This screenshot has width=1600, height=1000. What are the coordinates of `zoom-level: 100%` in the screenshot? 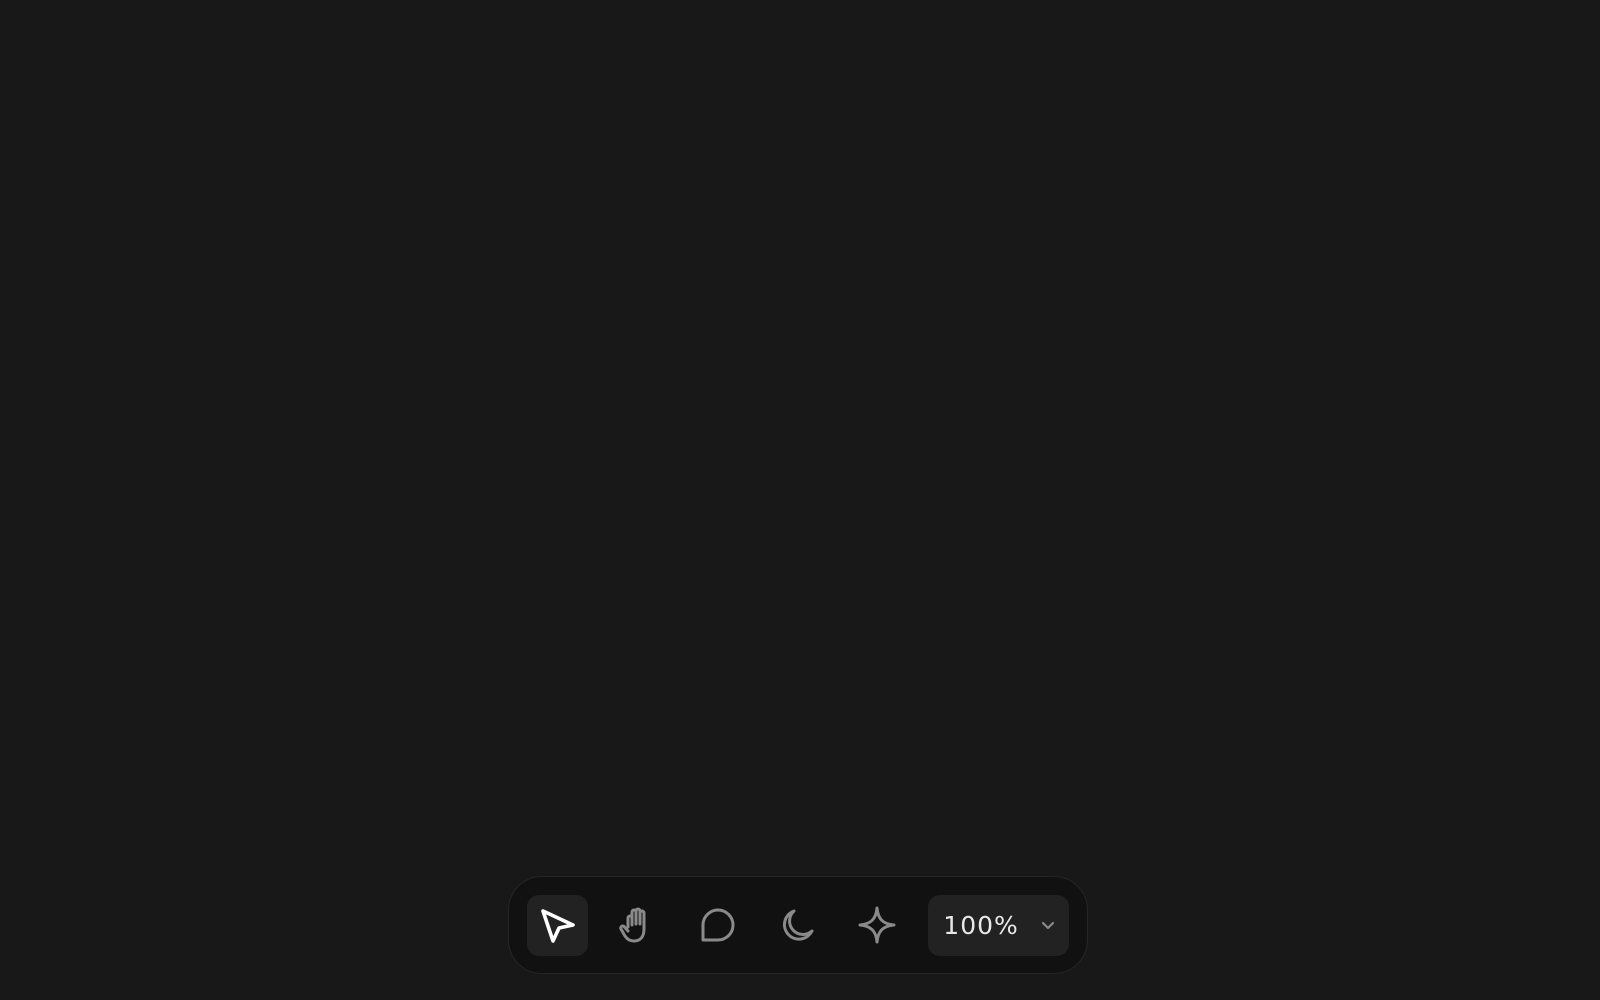 It's located at (981, 925).